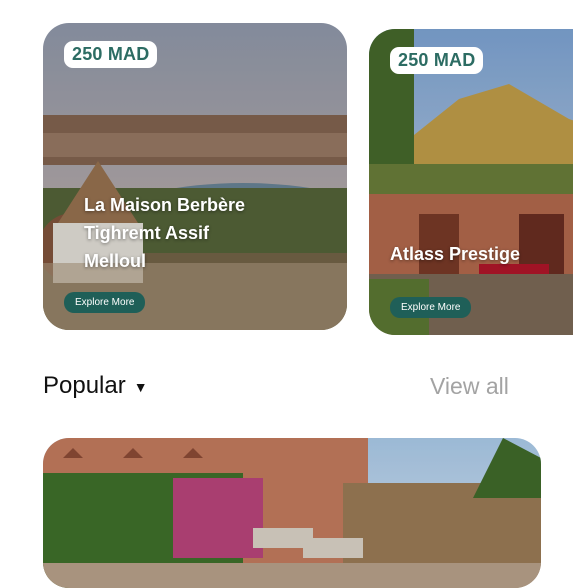  Describe the element at coordinates (115, 261) in the screenshot. I see `card-title-line: Melloul` at that location.